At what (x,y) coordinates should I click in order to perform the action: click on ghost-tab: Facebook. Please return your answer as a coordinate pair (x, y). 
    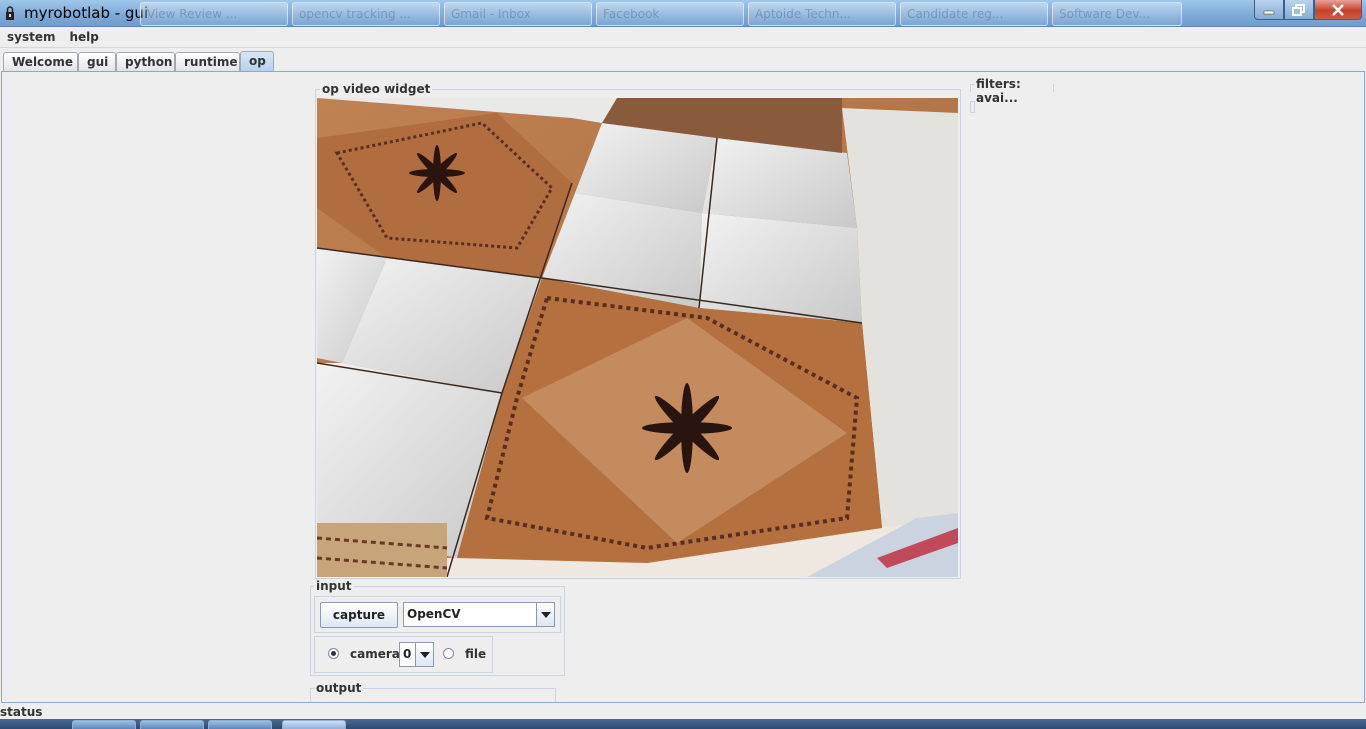
    Looking at the image, I should click on (670, 14).